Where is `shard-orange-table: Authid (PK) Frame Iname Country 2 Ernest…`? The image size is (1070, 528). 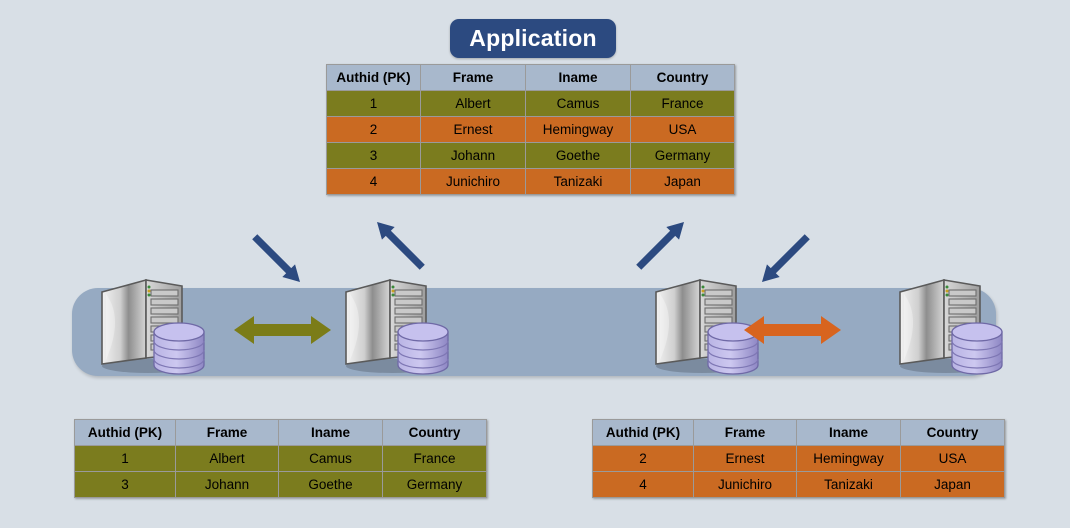
shard-orange-table: Authid (PK) Frame Iname Country 2 Ernest… is located at coordinates (798, 458).